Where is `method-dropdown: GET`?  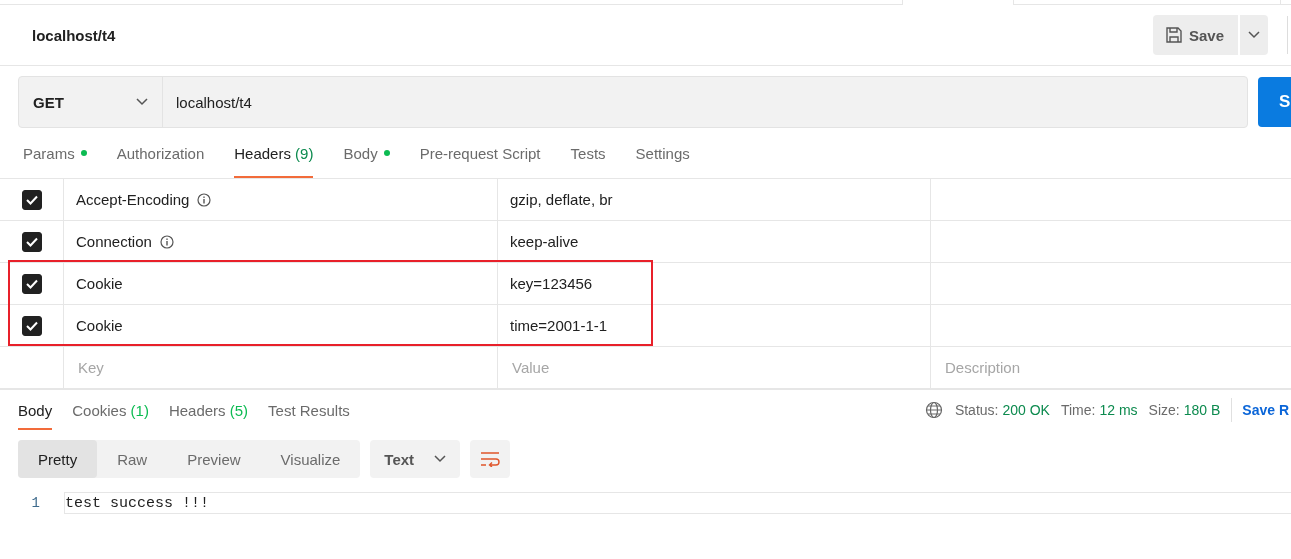 method-dropdown: GET is located at coordinates (91, 102).